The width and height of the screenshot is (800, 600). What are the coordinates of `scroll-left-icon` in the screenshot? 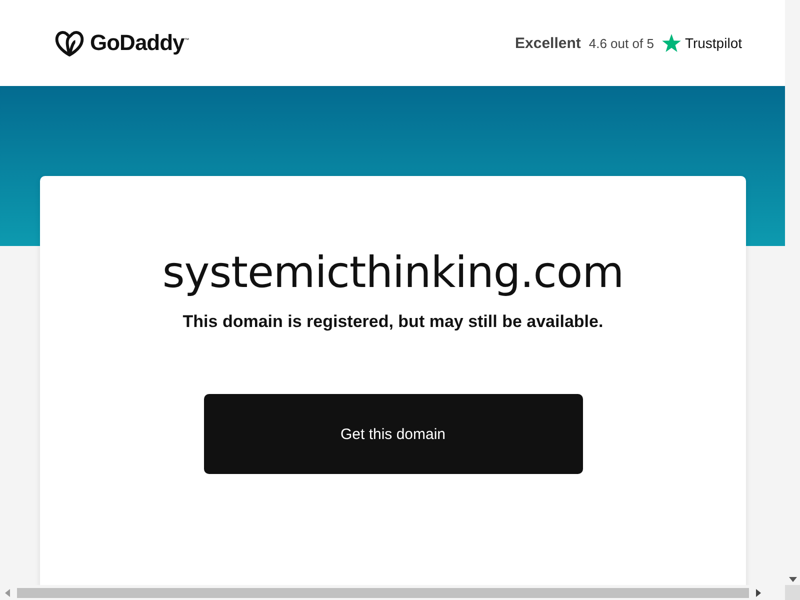 It's located at (7, 592).